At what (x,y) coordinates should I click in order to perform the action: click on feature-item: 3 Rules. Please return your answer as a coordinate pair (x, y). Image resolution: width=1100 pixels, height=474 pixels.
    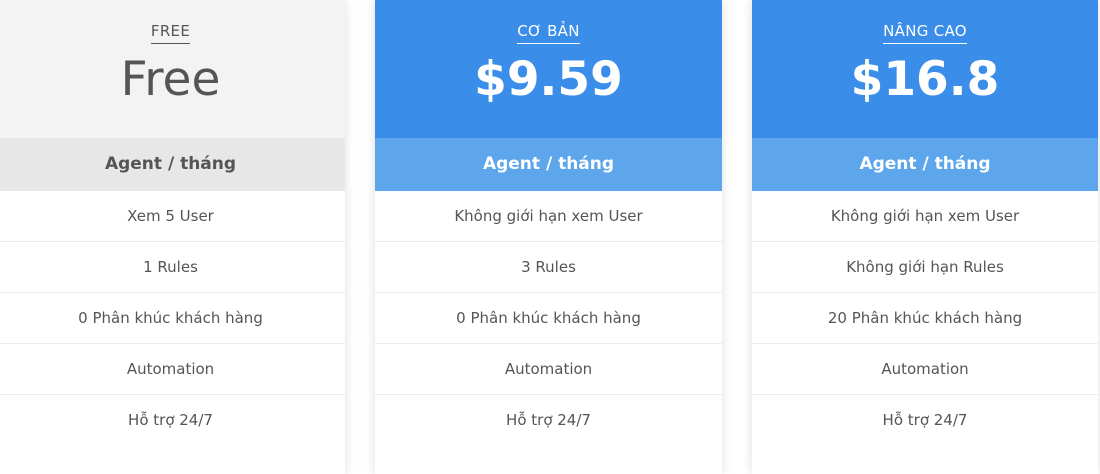
    Looking at the image, I should click on (548, 267).